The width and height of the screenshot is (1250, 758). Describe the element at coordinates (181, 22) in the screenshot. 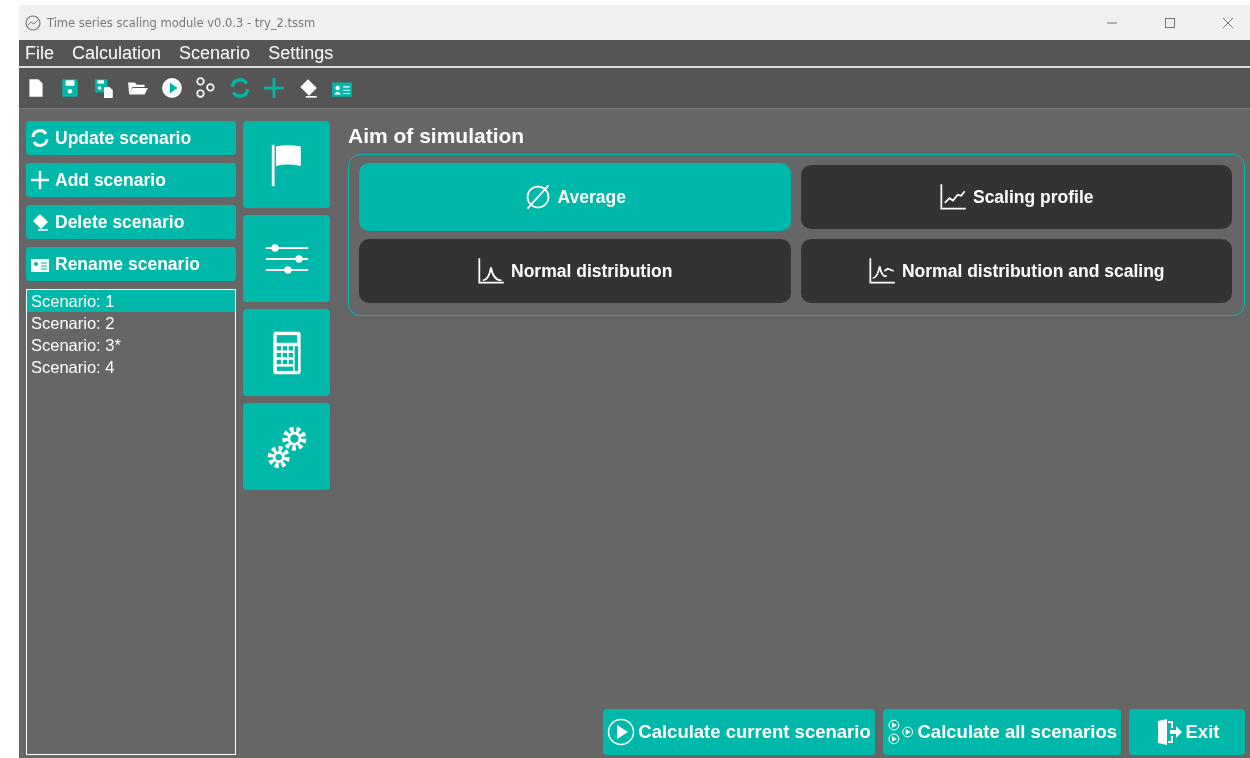

I see `window-title: Time series scaling module v0.0.3 - try_2.tssm` at that location.